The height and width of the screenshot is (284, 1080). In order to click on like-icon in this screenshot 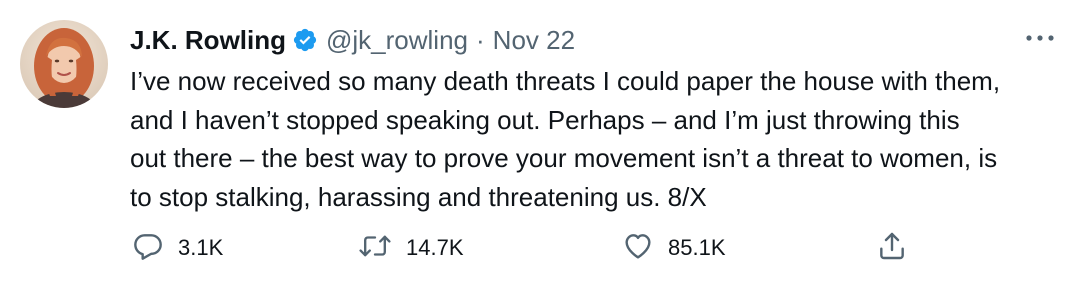, I will do `click(638, 248)`.